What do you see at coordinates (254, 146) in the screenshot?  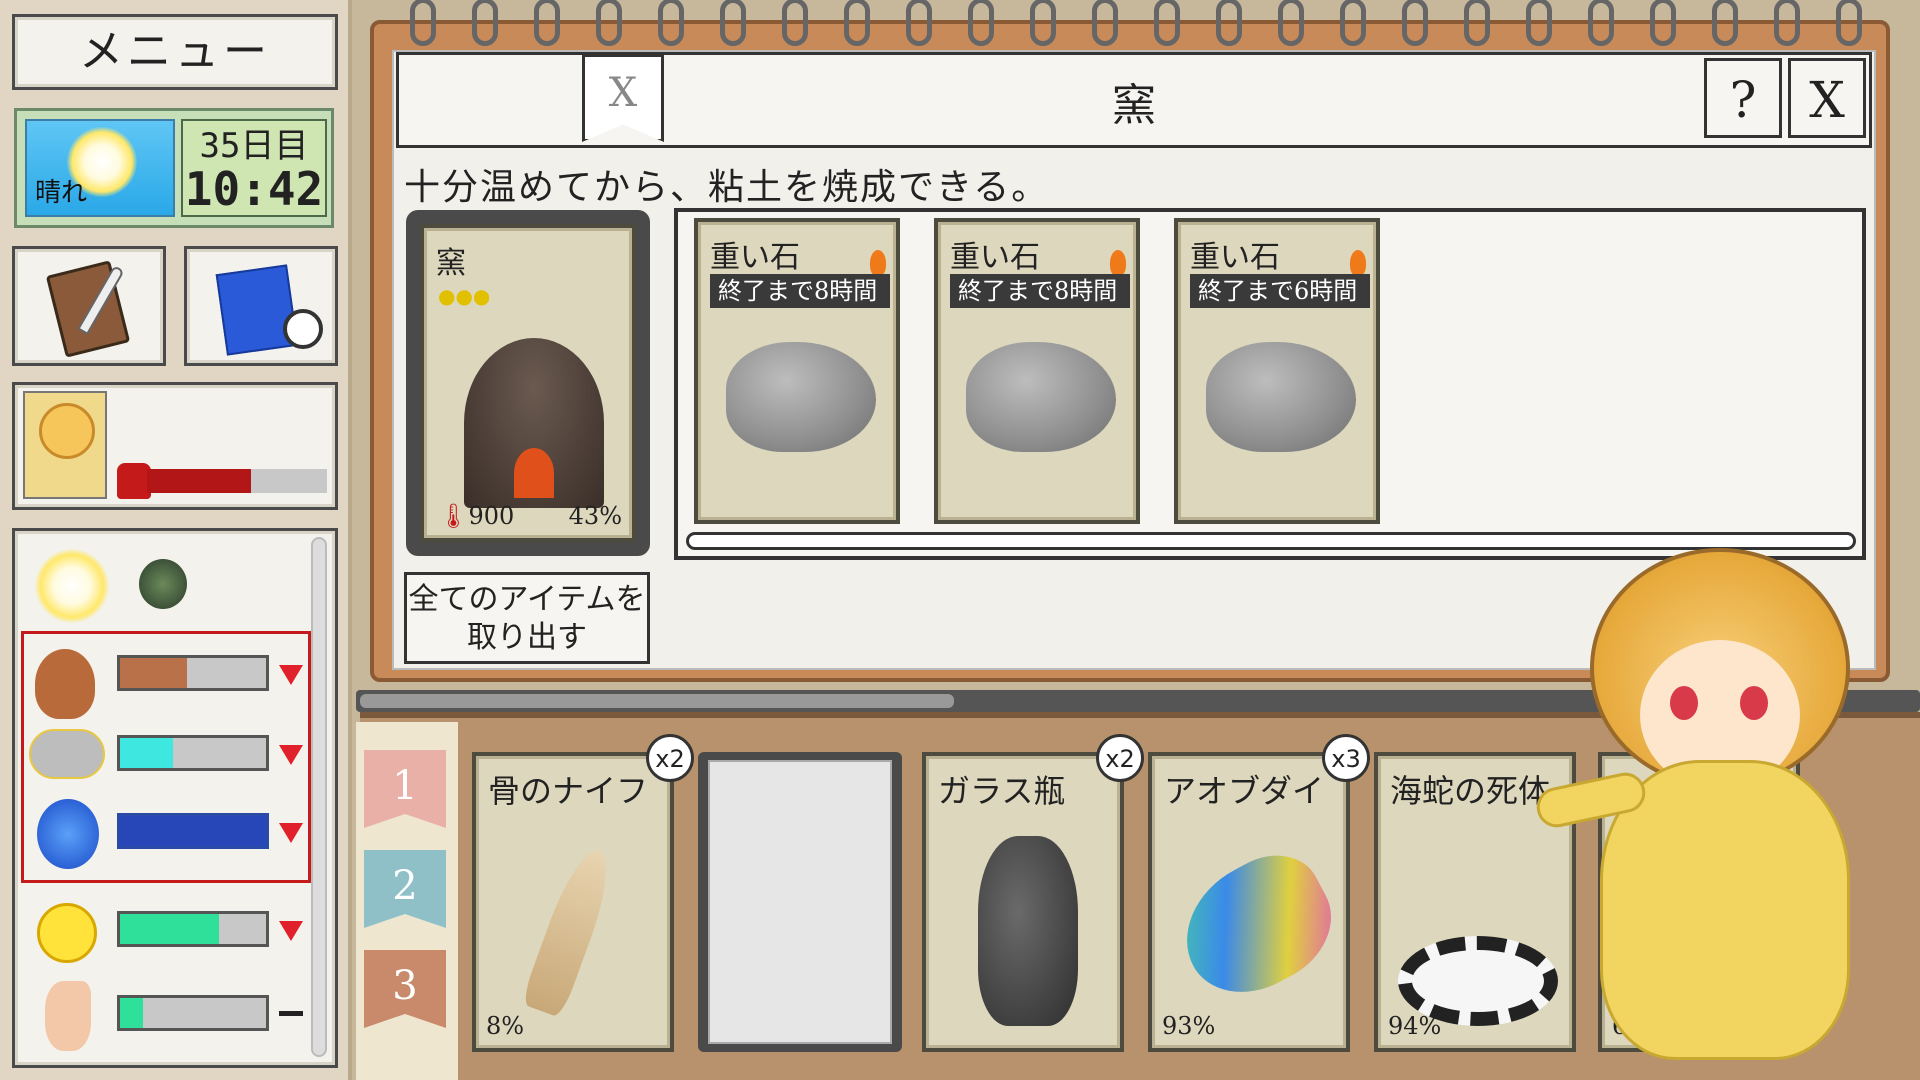 I see `day-label: 35日目` at bounding box center [254, 146].